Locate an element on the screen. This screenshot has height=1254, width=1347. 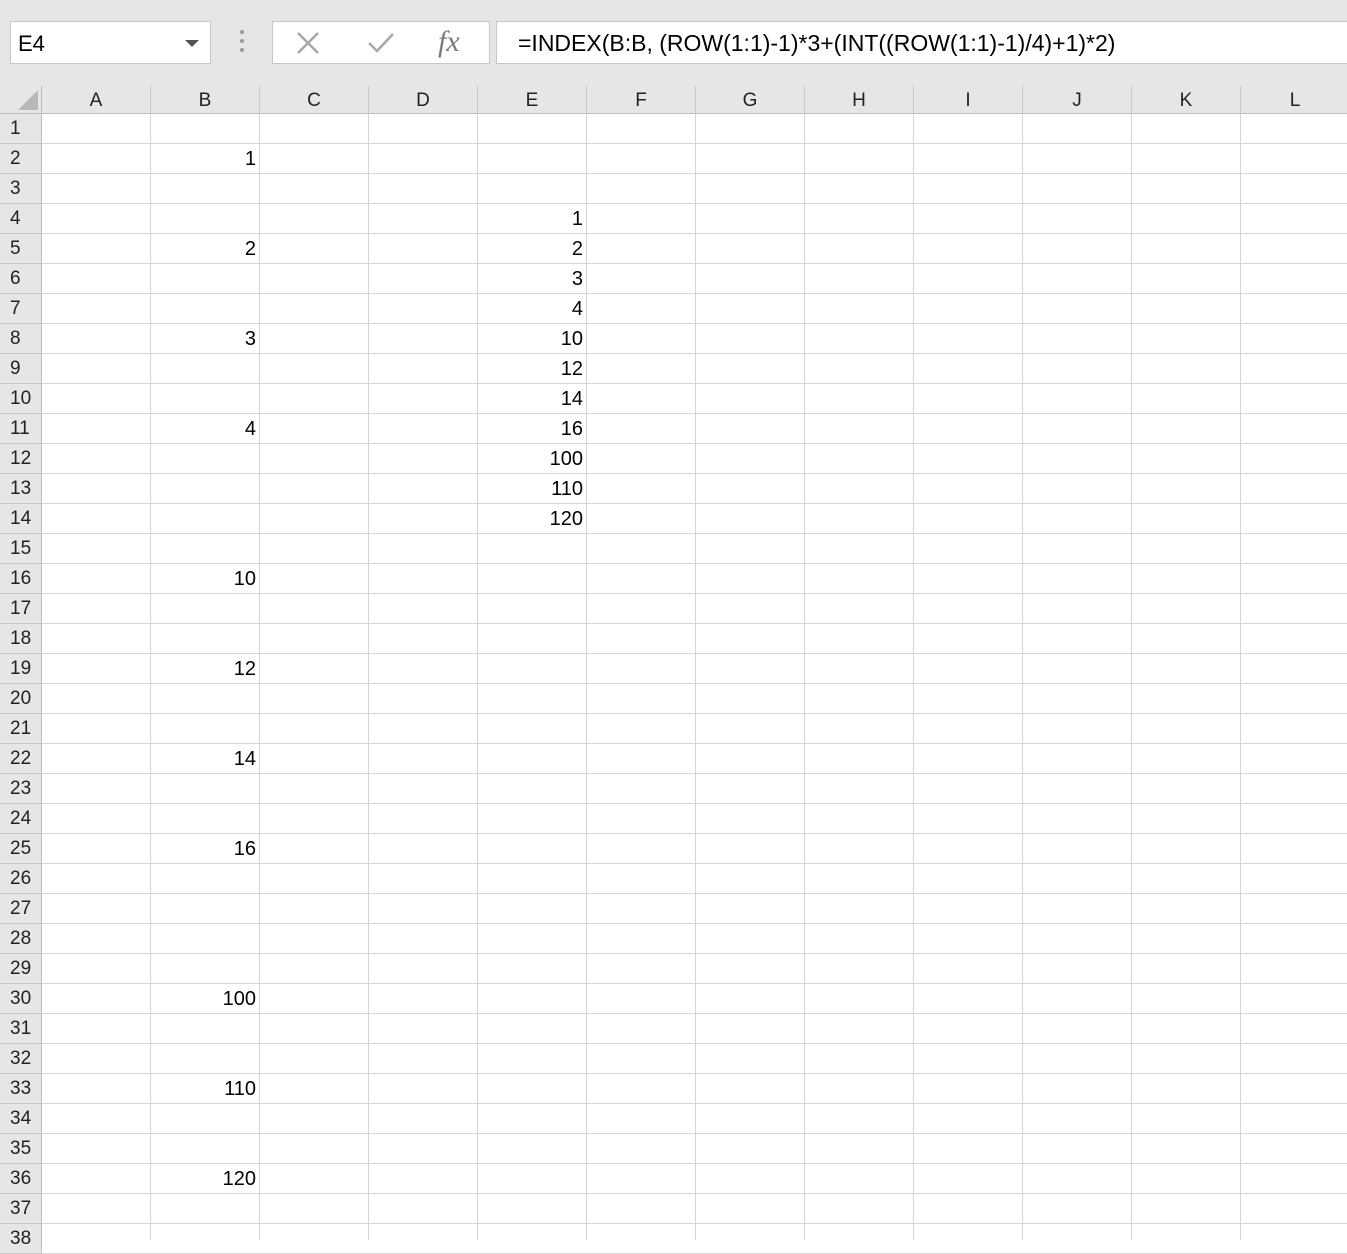
row-header-16: 16 is located at coordinates (21, 579).